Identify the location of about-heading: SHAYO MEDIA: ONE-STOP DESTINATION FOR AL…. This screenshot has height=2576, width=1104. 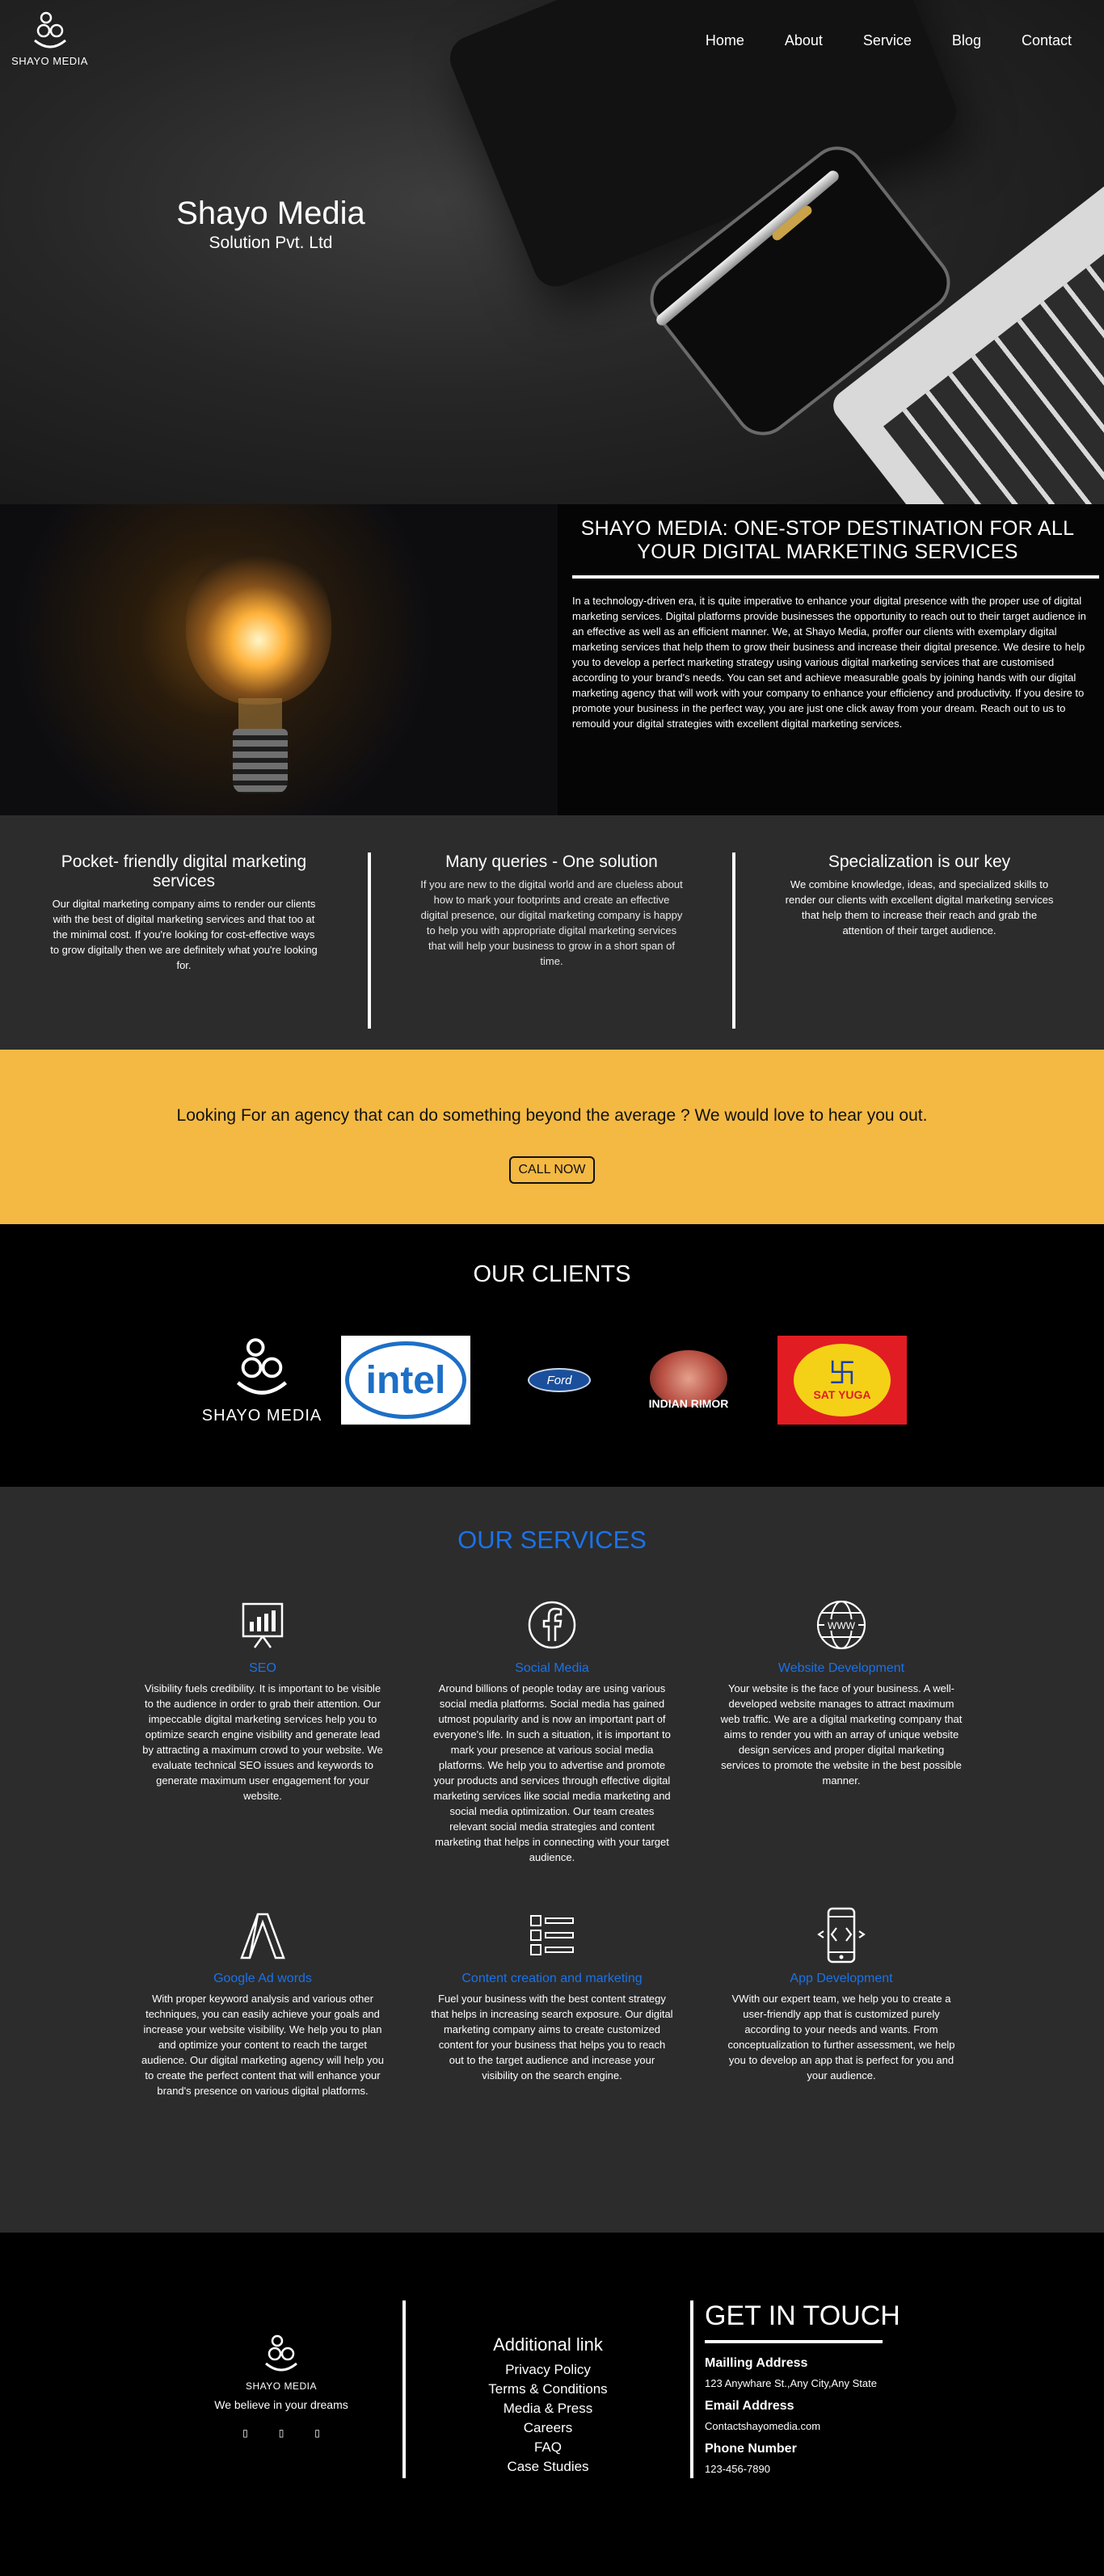
(828, 540).